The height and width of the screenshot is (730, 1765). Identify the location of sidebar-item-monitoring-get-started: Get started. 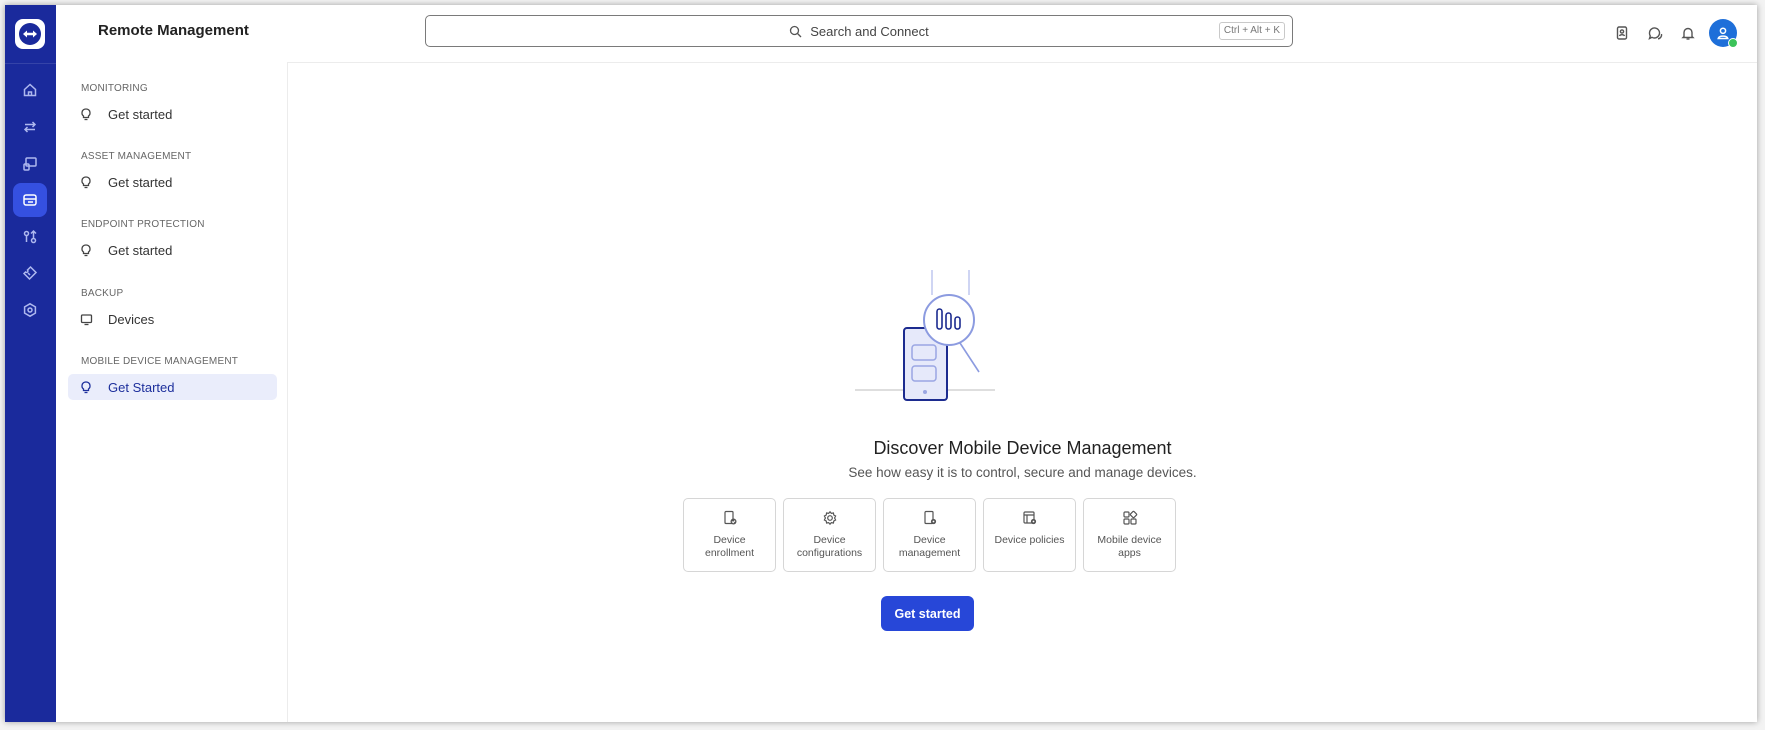
(172, 114).